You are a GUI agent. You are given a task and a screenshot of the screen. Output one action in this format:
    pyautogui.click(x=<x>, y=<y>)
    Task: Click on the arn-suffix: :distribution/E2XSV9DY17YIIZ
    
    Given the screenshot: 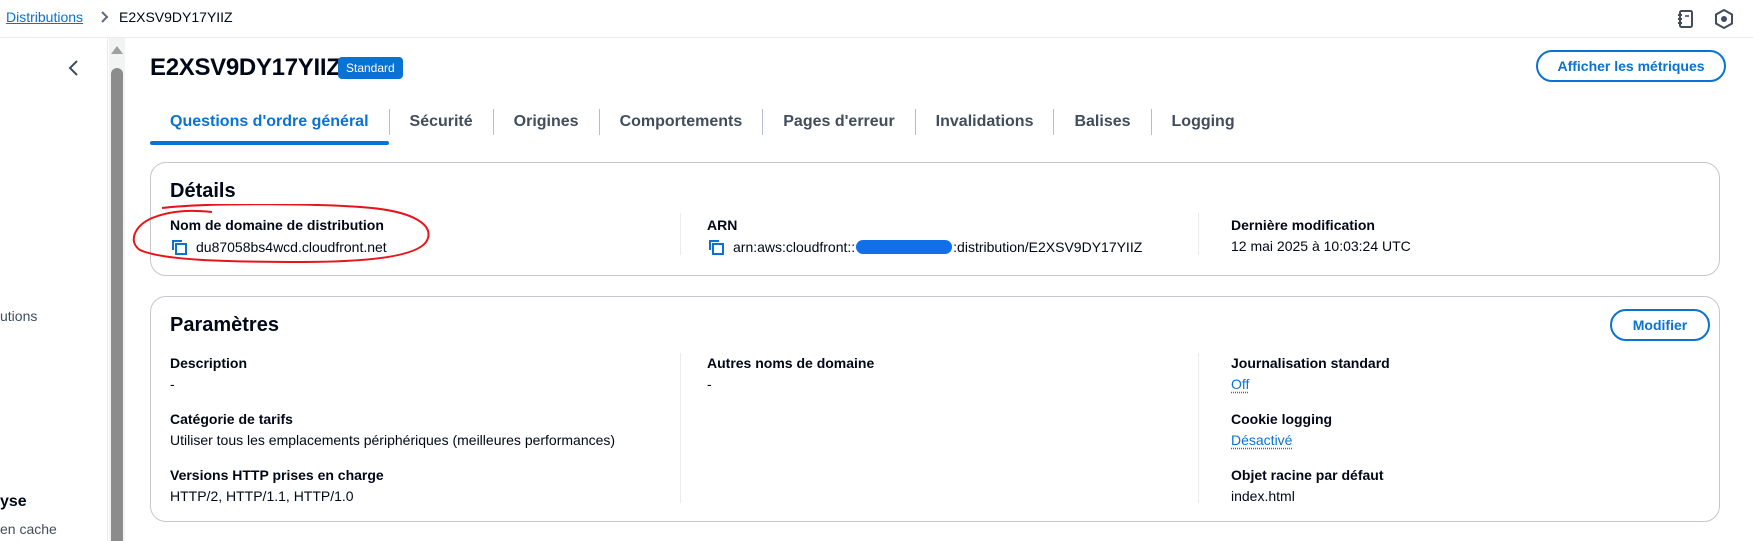 What is the action you would take?
    pyautogui.click(x=1048, y=247)
    